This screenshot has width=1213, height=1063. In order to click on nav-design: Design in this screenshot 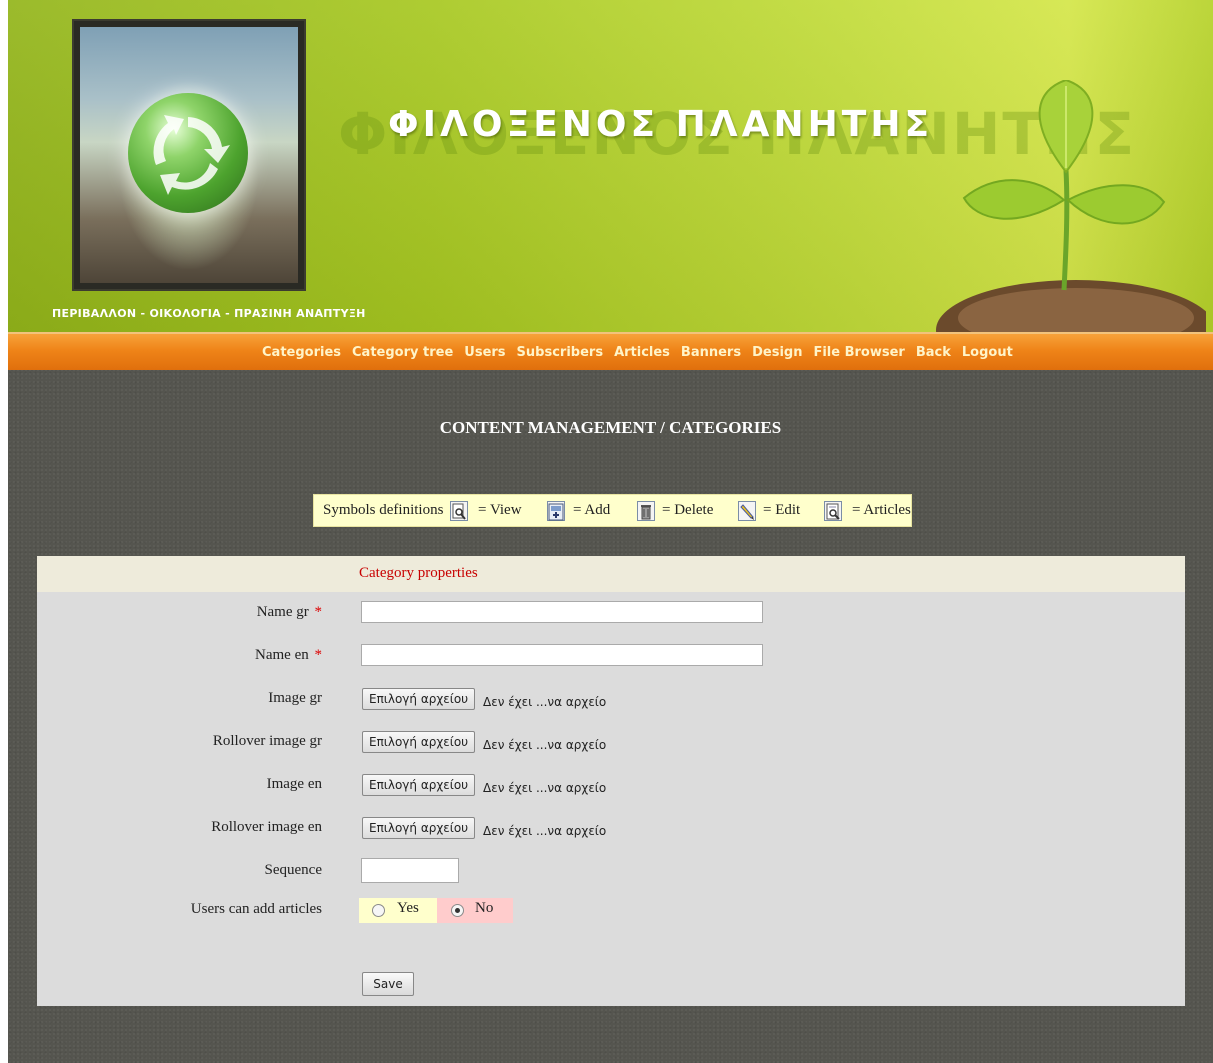, I will do `click(777, 352)`.